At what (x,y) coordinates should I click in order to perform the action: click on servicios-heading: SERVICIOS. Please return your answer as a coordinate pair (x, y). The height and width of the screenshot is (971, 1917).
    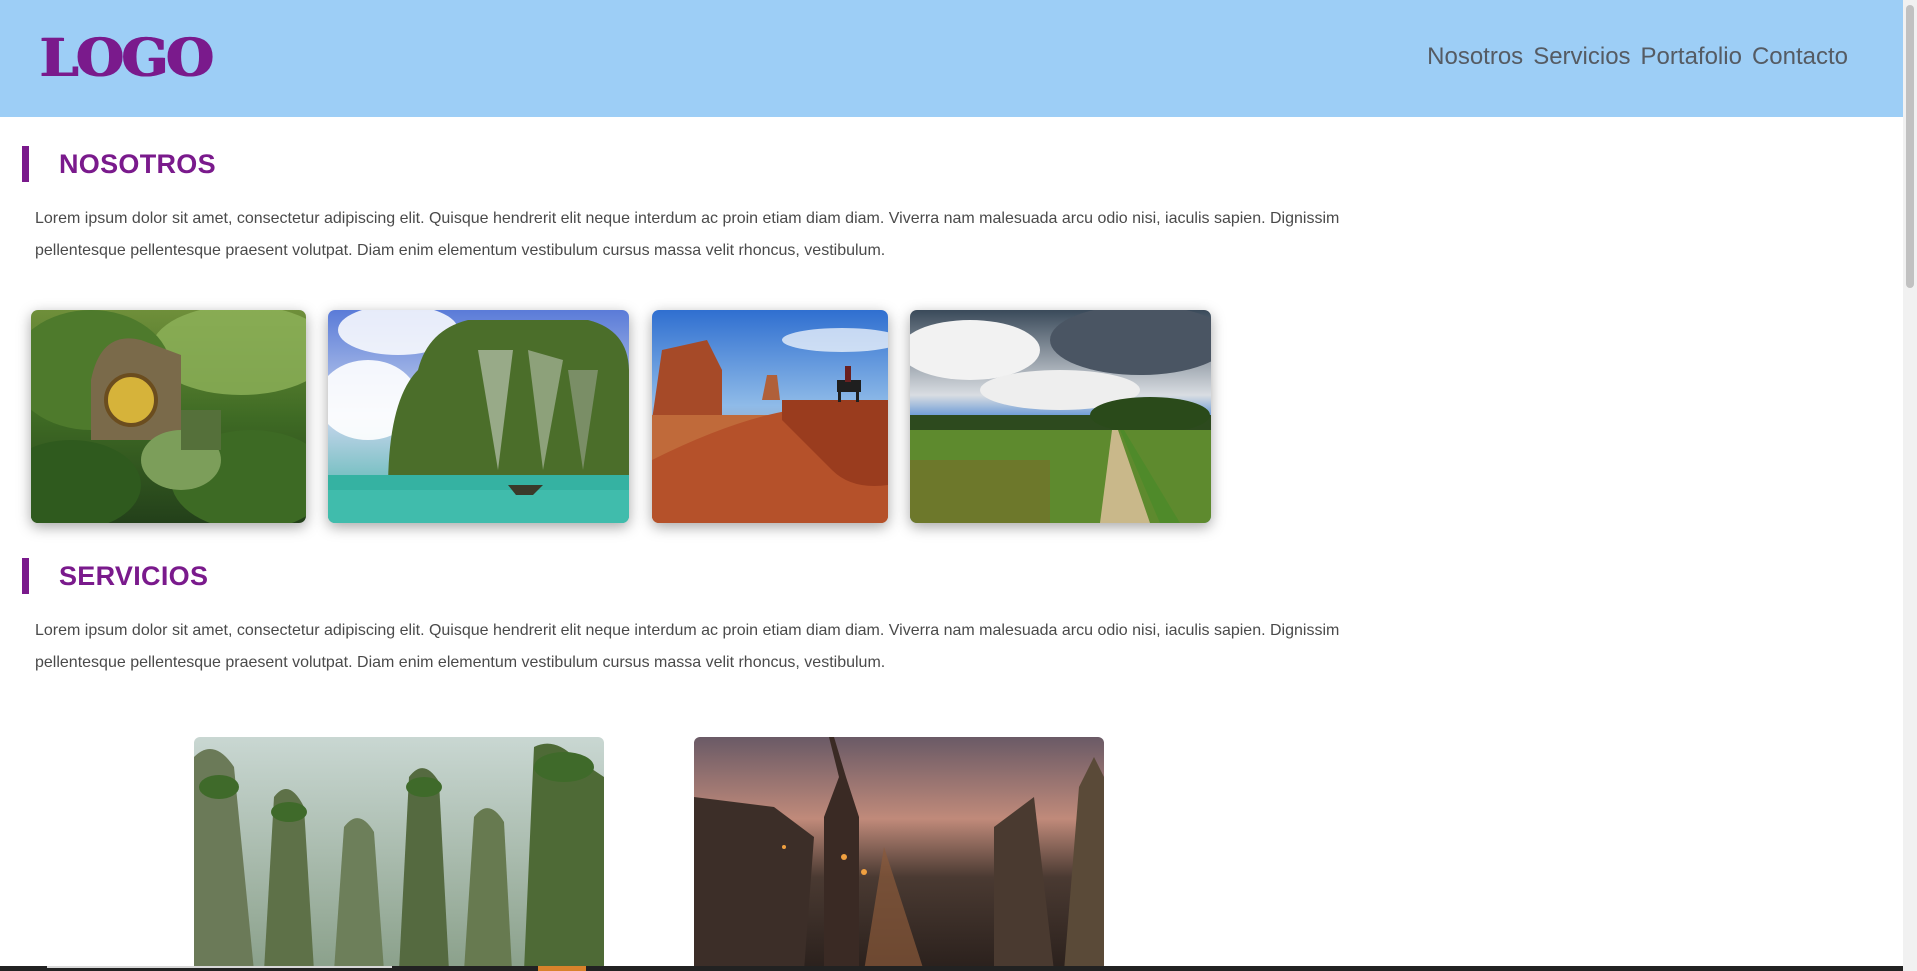
    Looking at the image, I should click on (115, 576).